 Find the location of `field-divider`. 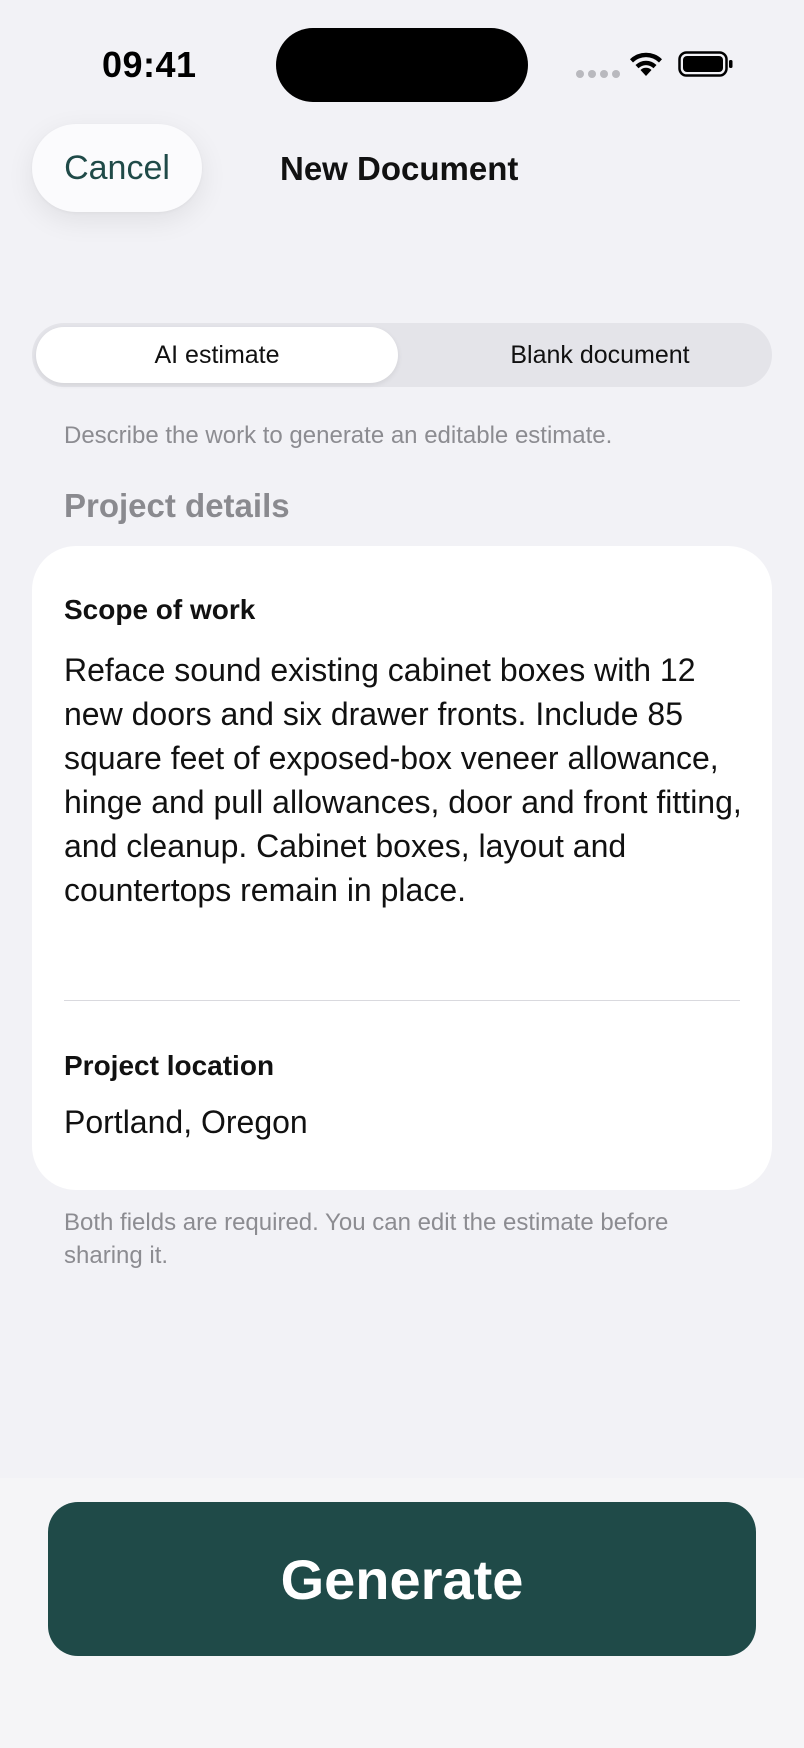

field-divider is located at coordinates (402, 1000).